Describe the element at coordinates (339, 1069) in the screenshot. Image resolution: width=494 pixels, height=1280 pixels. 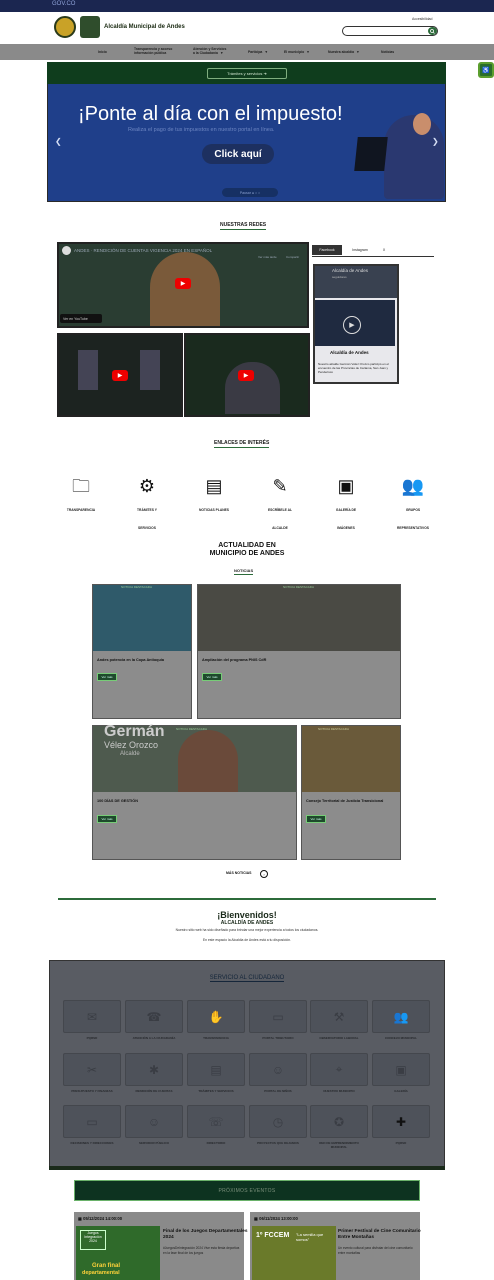
I see `service-tile: ⌖` at that location.